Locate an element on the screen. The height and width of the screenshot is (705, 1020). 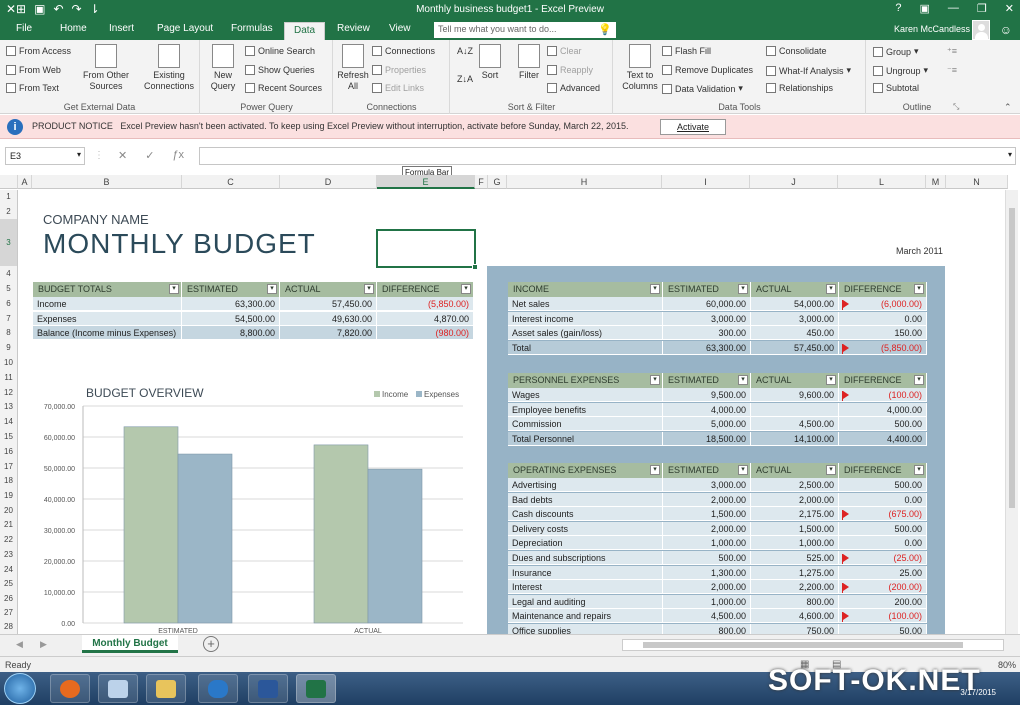
row-header-1: 1 is located at coordinates (9, 197).